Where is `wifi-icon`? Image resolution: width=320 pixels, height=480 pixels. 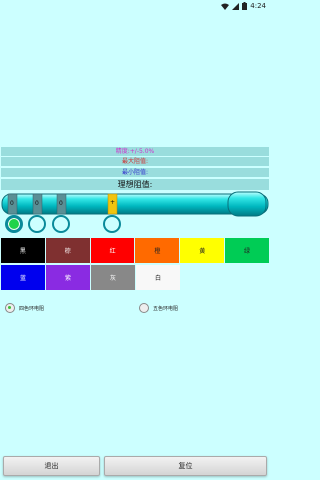 wifi-icon is located at coordinates (225, 6).